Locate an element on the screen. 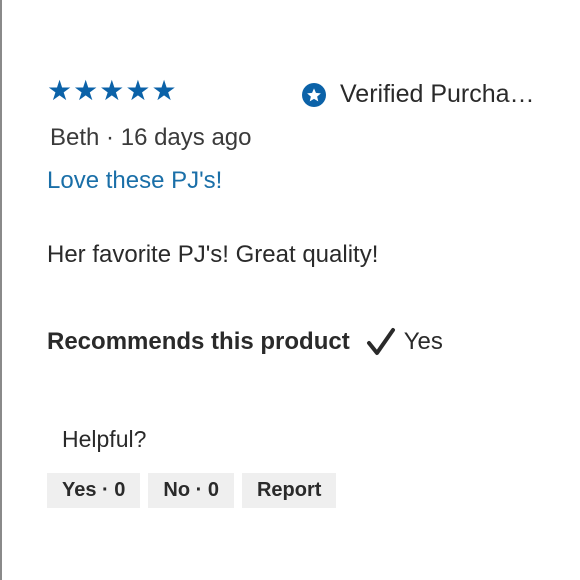 The width and height of the screenshot is (580, 580). feedback-buttons: Yes · 0 No · 0 Report is located at coordinates (192, 490).